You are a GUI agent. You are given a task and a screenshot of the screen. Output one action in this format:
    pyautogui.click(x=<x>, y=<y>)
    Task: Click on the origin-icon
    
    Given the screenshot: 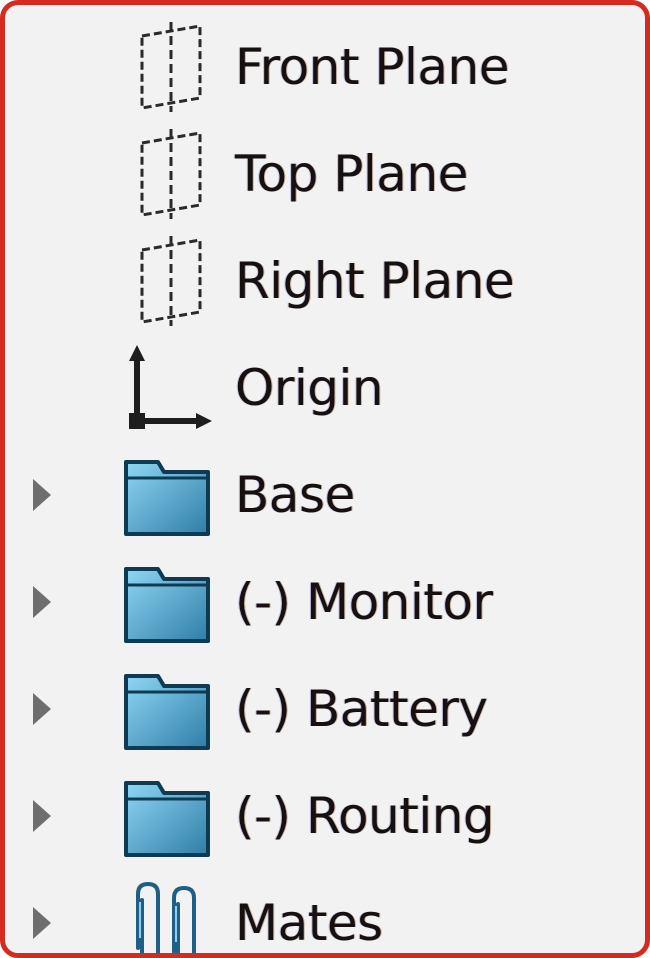 What is the action you would take?
    pyautogui.click(x=167, y=388)
    